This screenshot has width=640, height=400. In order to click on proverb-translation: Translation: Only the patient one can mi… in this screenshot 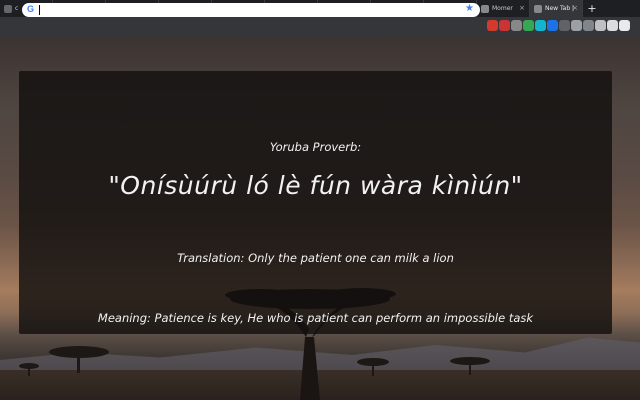, I will do `click(315, 258)`.